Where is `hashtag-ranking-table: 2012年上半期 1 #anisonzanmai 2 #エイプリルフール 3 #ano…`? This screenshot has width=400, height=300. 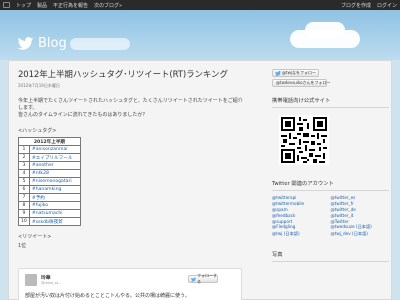 hashtag-ranking-table: 2012年上半期 1 #anisonzanmai 2 #エイプリルフール 3 #ano… is located at coordinates (49, 181).